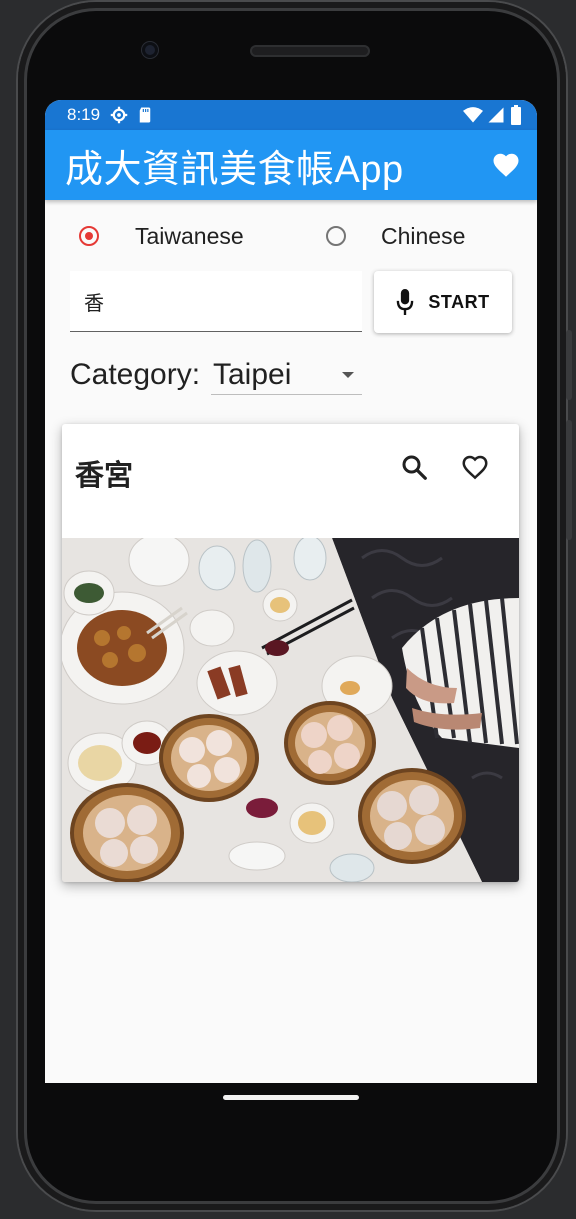 This screenshot has width=576, height=1219. What do you see at coordinates (150, 50) in the screenshot?
I see `front-camera` at bounding box center [150, 50].